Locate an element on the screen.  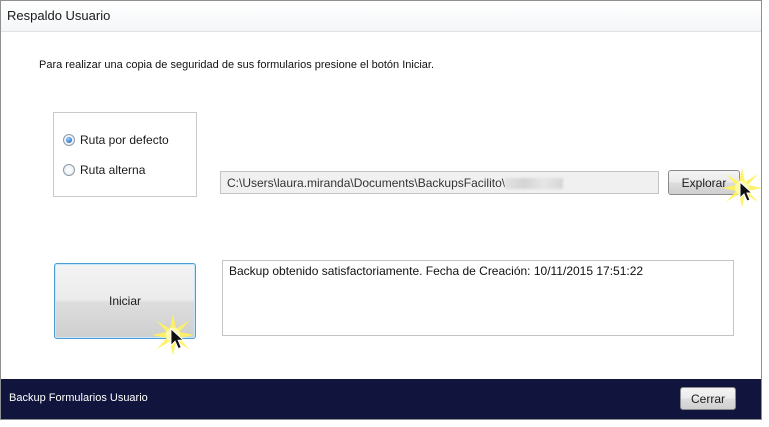
close-button-label: Cerrar is located at coordinates (707, 398).